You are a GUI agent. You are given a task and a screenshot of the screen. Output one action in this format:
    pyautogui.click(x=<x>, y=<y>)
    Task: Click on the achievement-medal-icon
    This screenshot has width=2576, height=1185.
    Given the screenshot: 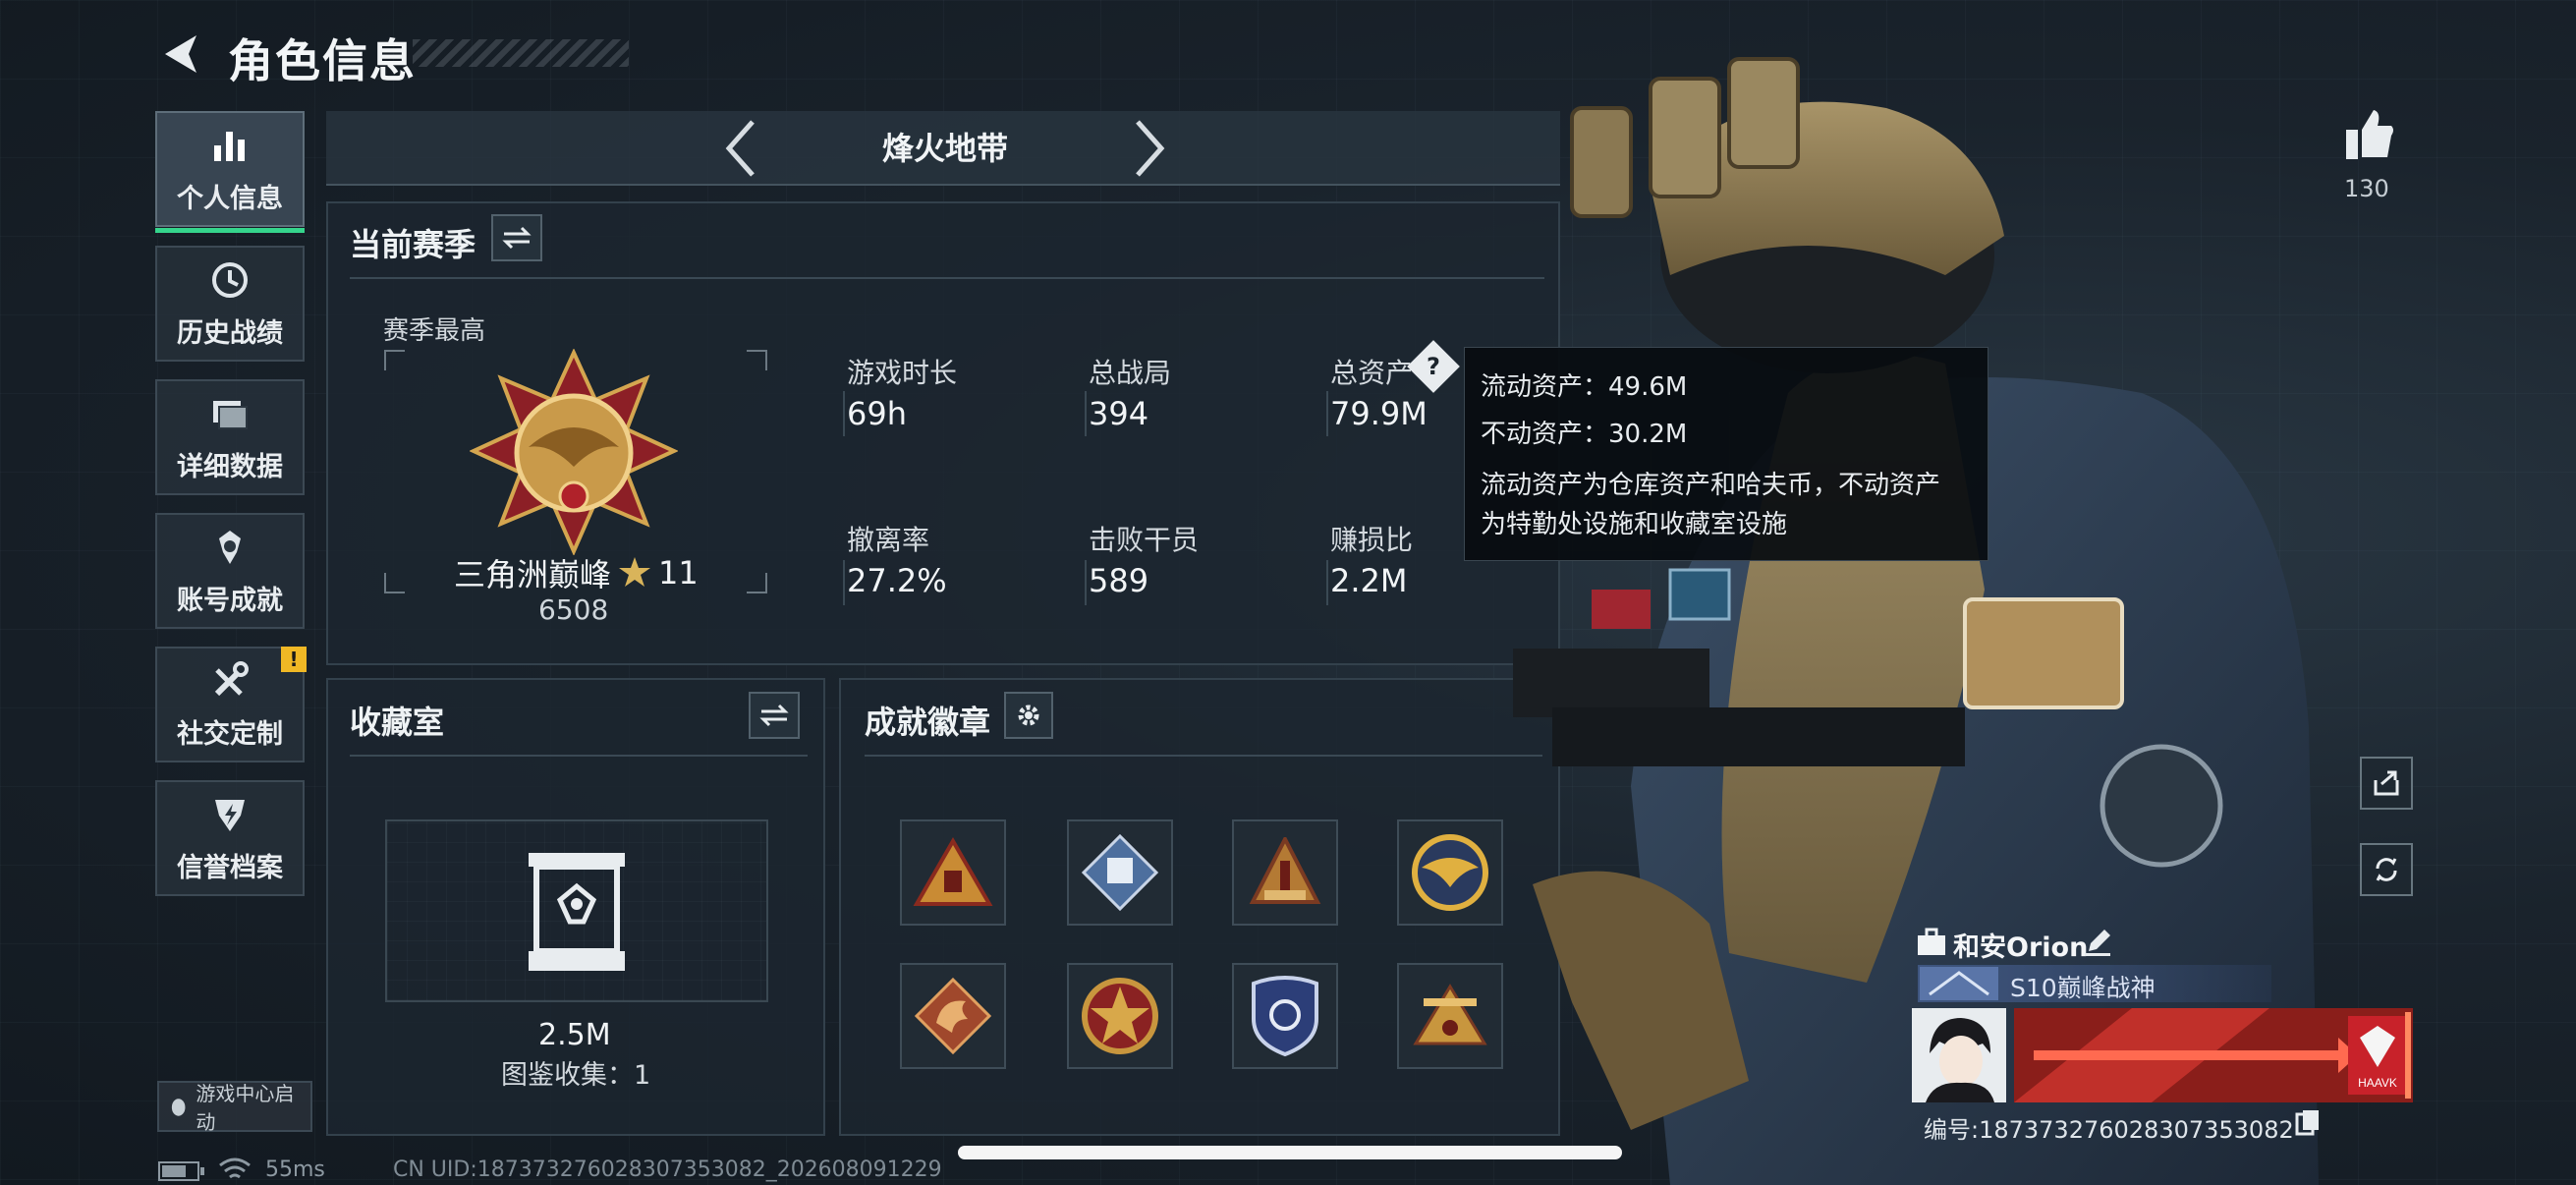 What is the action you would take?
    pyautogui.click(x=230, y=548)
    